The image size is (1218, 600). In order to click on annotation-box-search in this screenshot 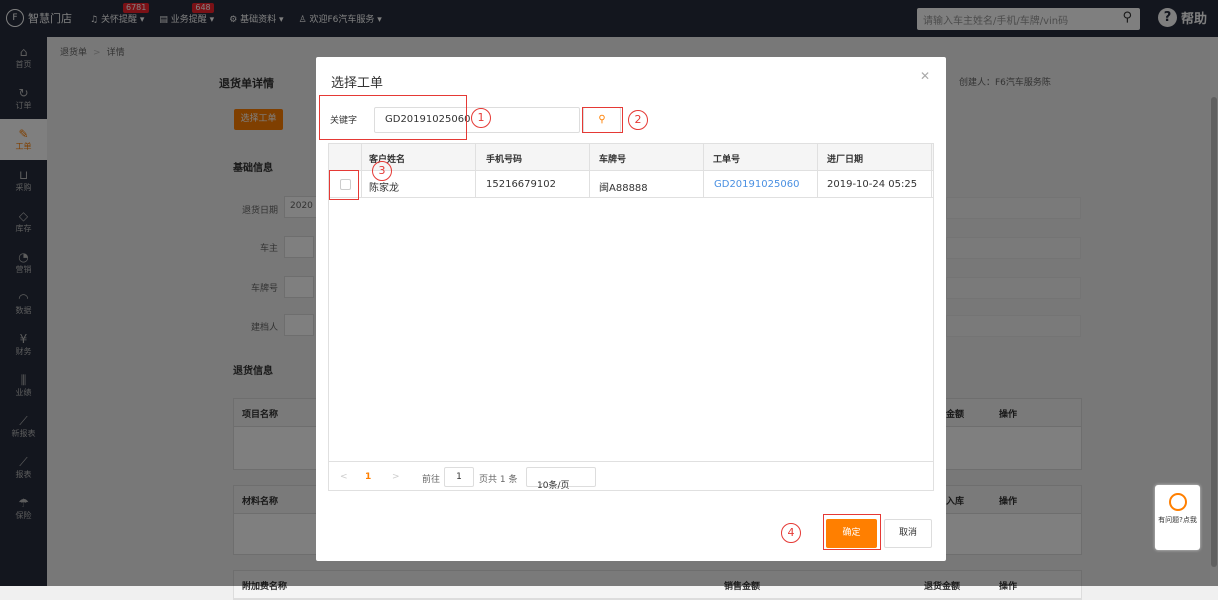, I will do `click(602, 120)`.